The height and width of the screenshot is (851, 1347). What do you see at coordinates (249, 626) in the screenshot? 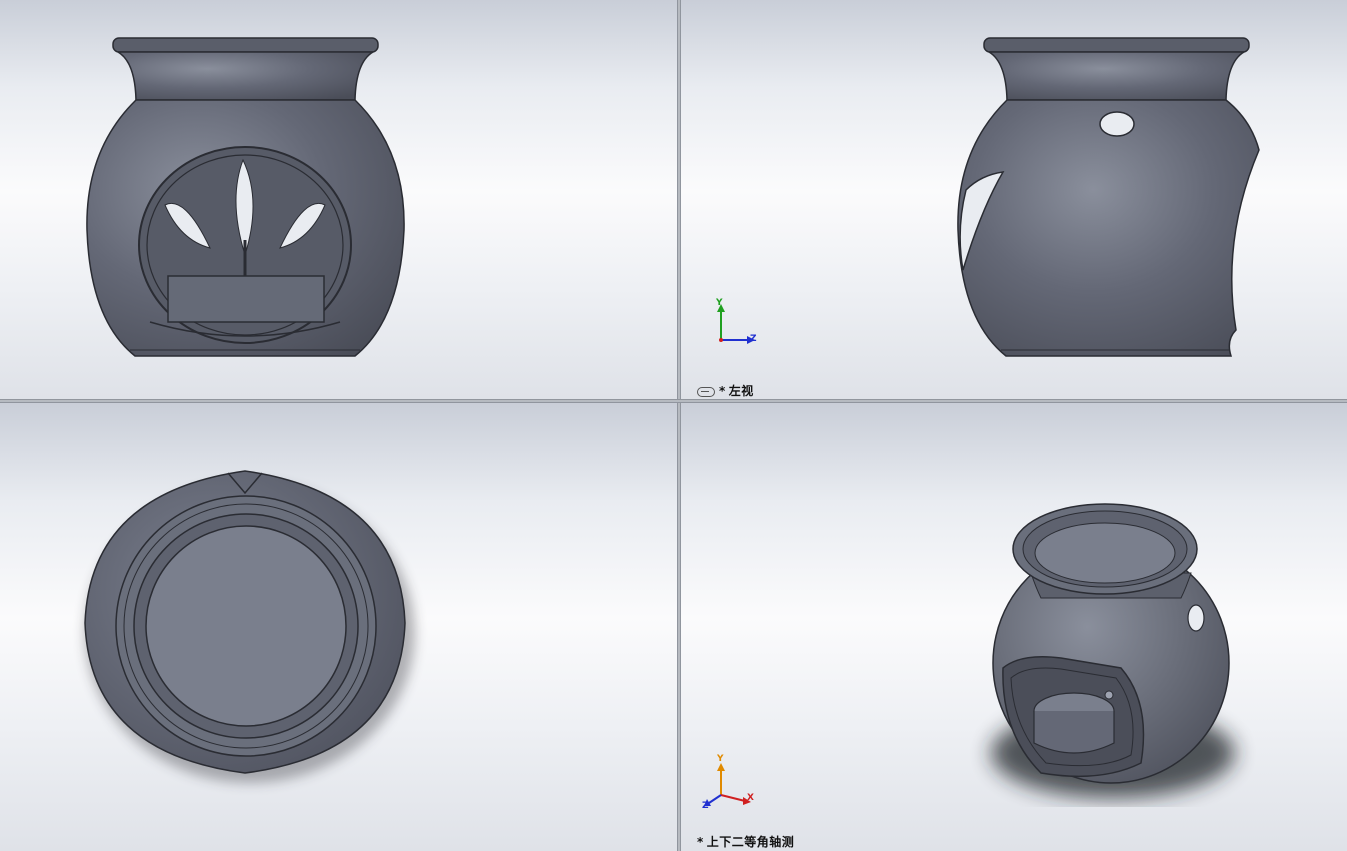
I see `model-top-view` at bounding box center [249, 626].